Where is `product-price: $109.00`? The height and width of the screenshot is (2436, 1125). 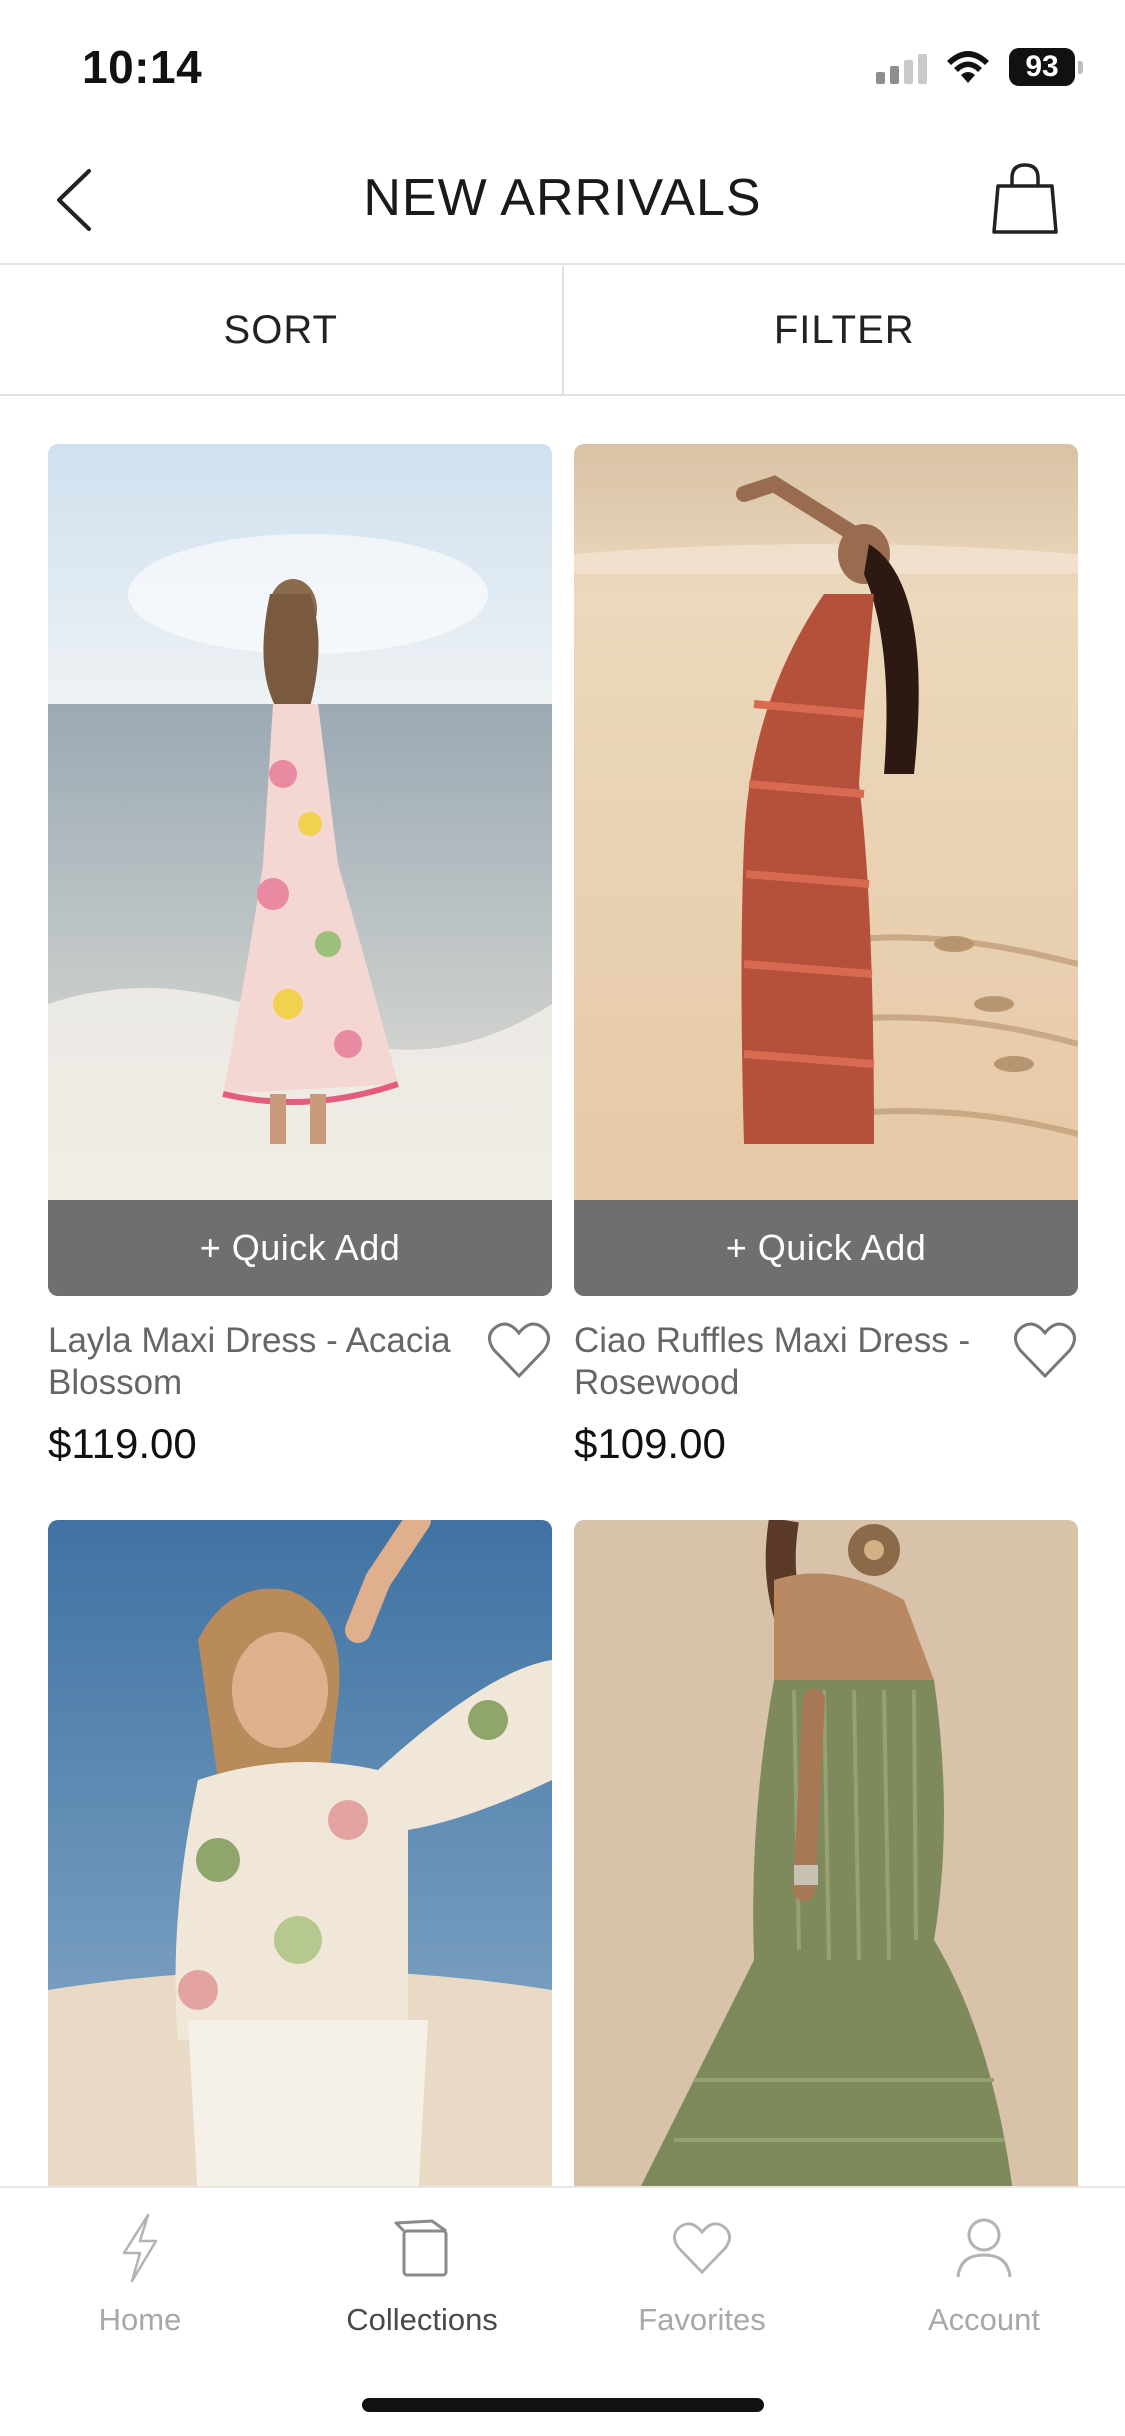 product-price: $109.00 is located at coordinates (650, 1443).